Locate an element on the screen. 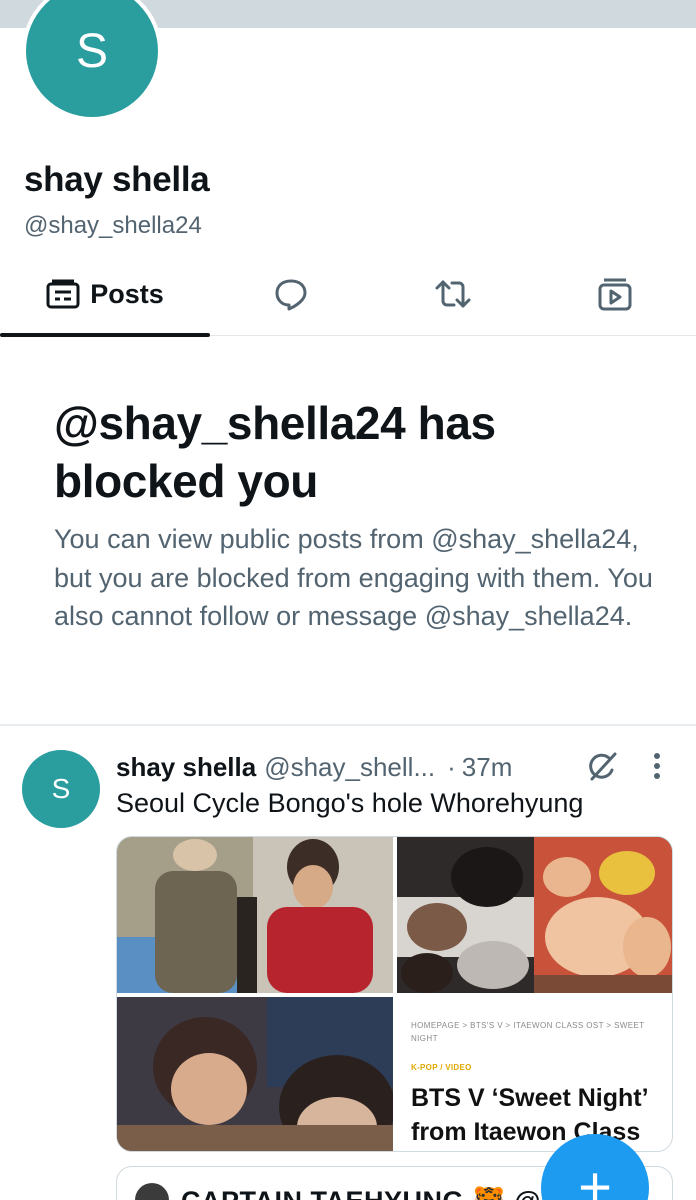  profile-tabs: Posts is located at coordinates (348, 294).